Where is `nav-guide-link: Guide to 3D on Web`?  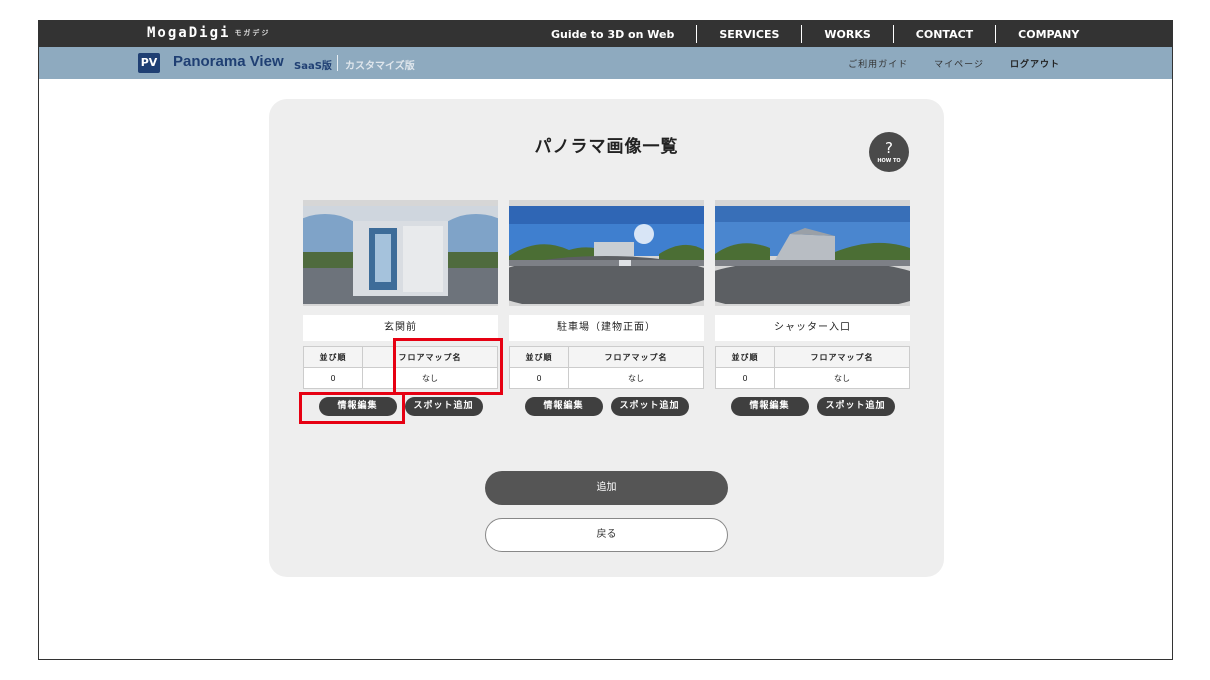 nav-guide-link: Guide to 3D on Web is located at coordinates (612, 34).